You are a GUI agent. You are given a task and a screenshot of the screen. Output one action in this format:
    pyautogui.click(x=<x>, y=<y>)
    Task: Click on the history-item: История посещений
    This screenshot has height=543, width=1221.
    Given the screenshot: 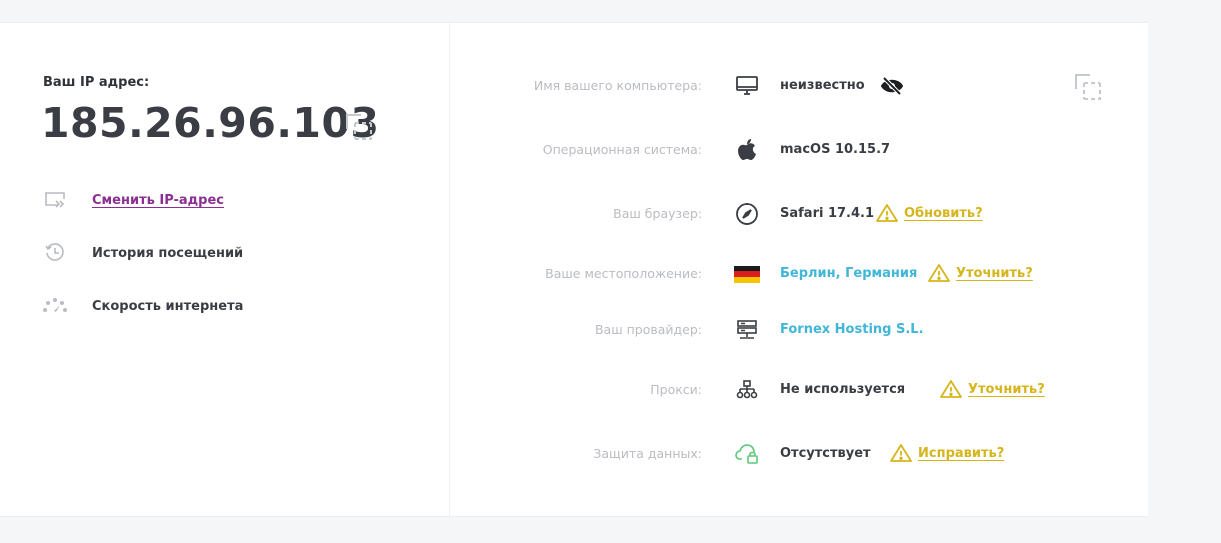 What is the action you would take?
    pyautogui.click(x=142, y=253)
    